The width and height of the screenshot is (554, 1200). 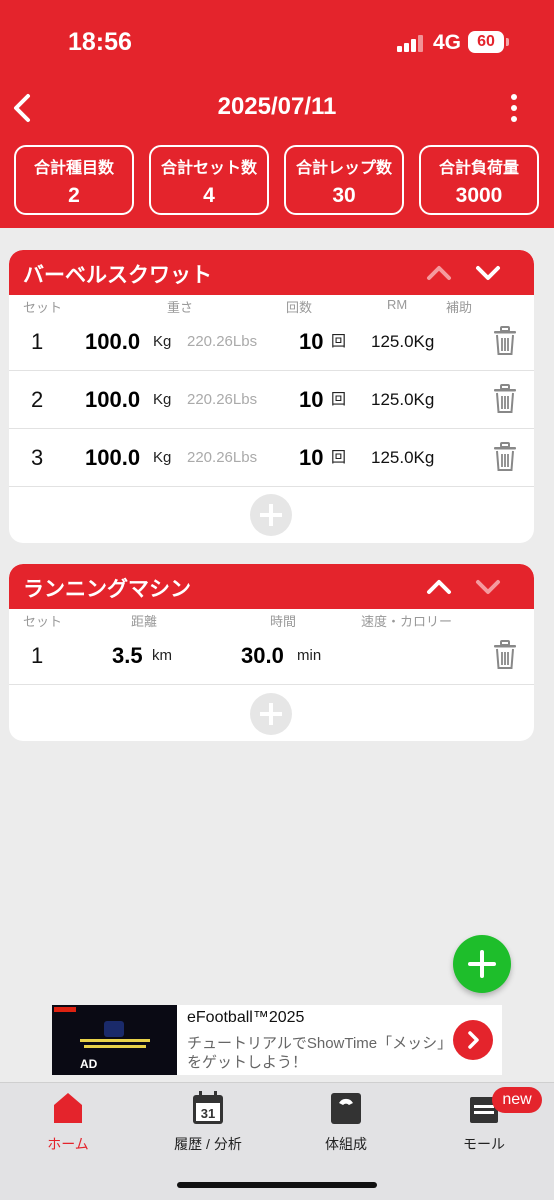 I want to click on column-header-rm: RM, so click(x=397, y=304).